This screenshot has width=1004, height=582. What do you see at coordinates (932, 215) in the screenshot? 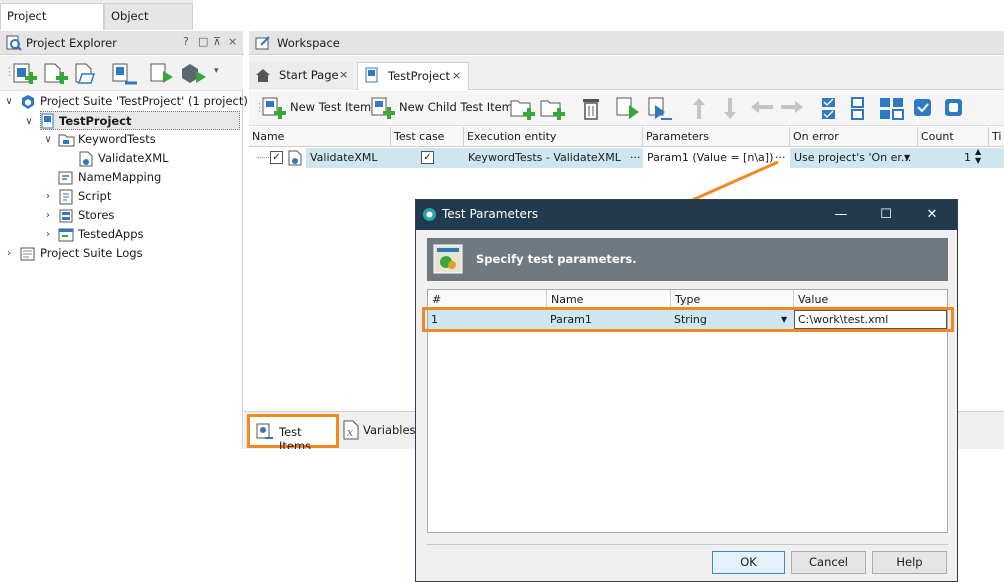
I see `close-icon: ✕` at bounding box center [932, 215].